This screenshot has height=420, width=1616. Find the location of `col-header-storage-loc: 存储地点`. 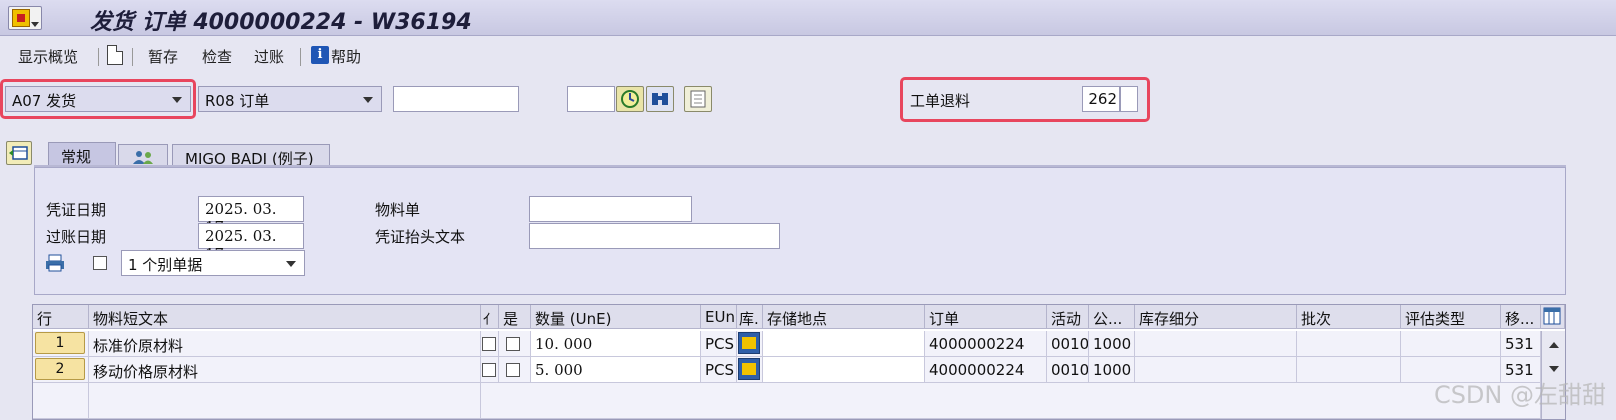

col-header-storage-loc: 存储地点 is located at coordinates (844, 317).